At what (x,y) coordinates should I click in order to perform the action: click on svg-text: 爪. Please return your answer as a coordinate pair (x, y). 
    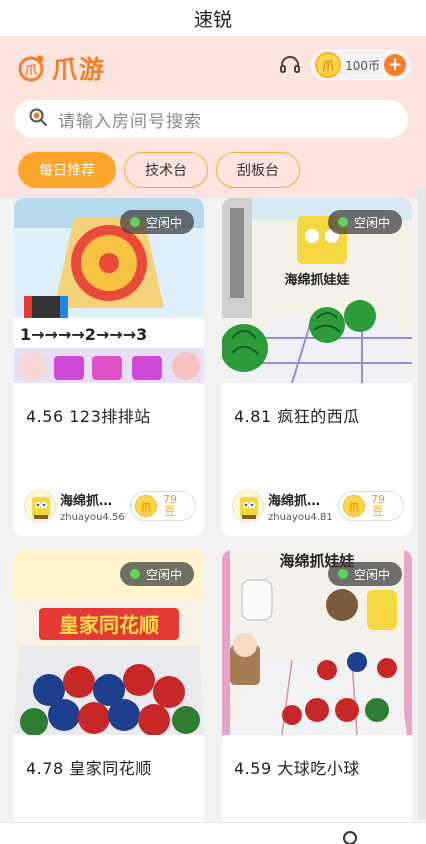
    Looking at the image, I should click on (31, 70).